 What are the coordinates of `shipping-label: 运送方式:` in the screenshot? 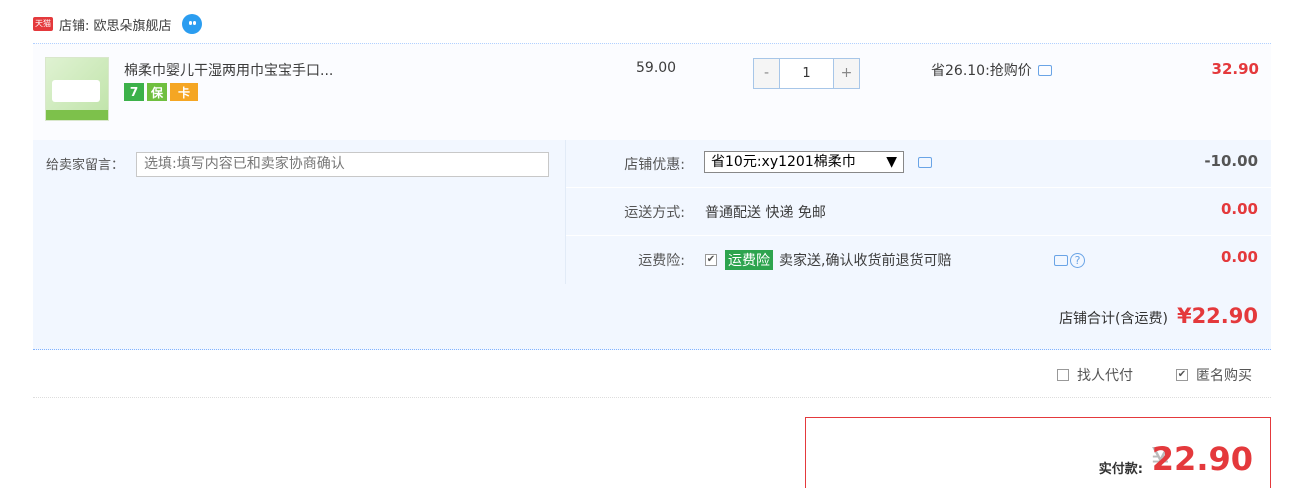 It's located at (654, 213).